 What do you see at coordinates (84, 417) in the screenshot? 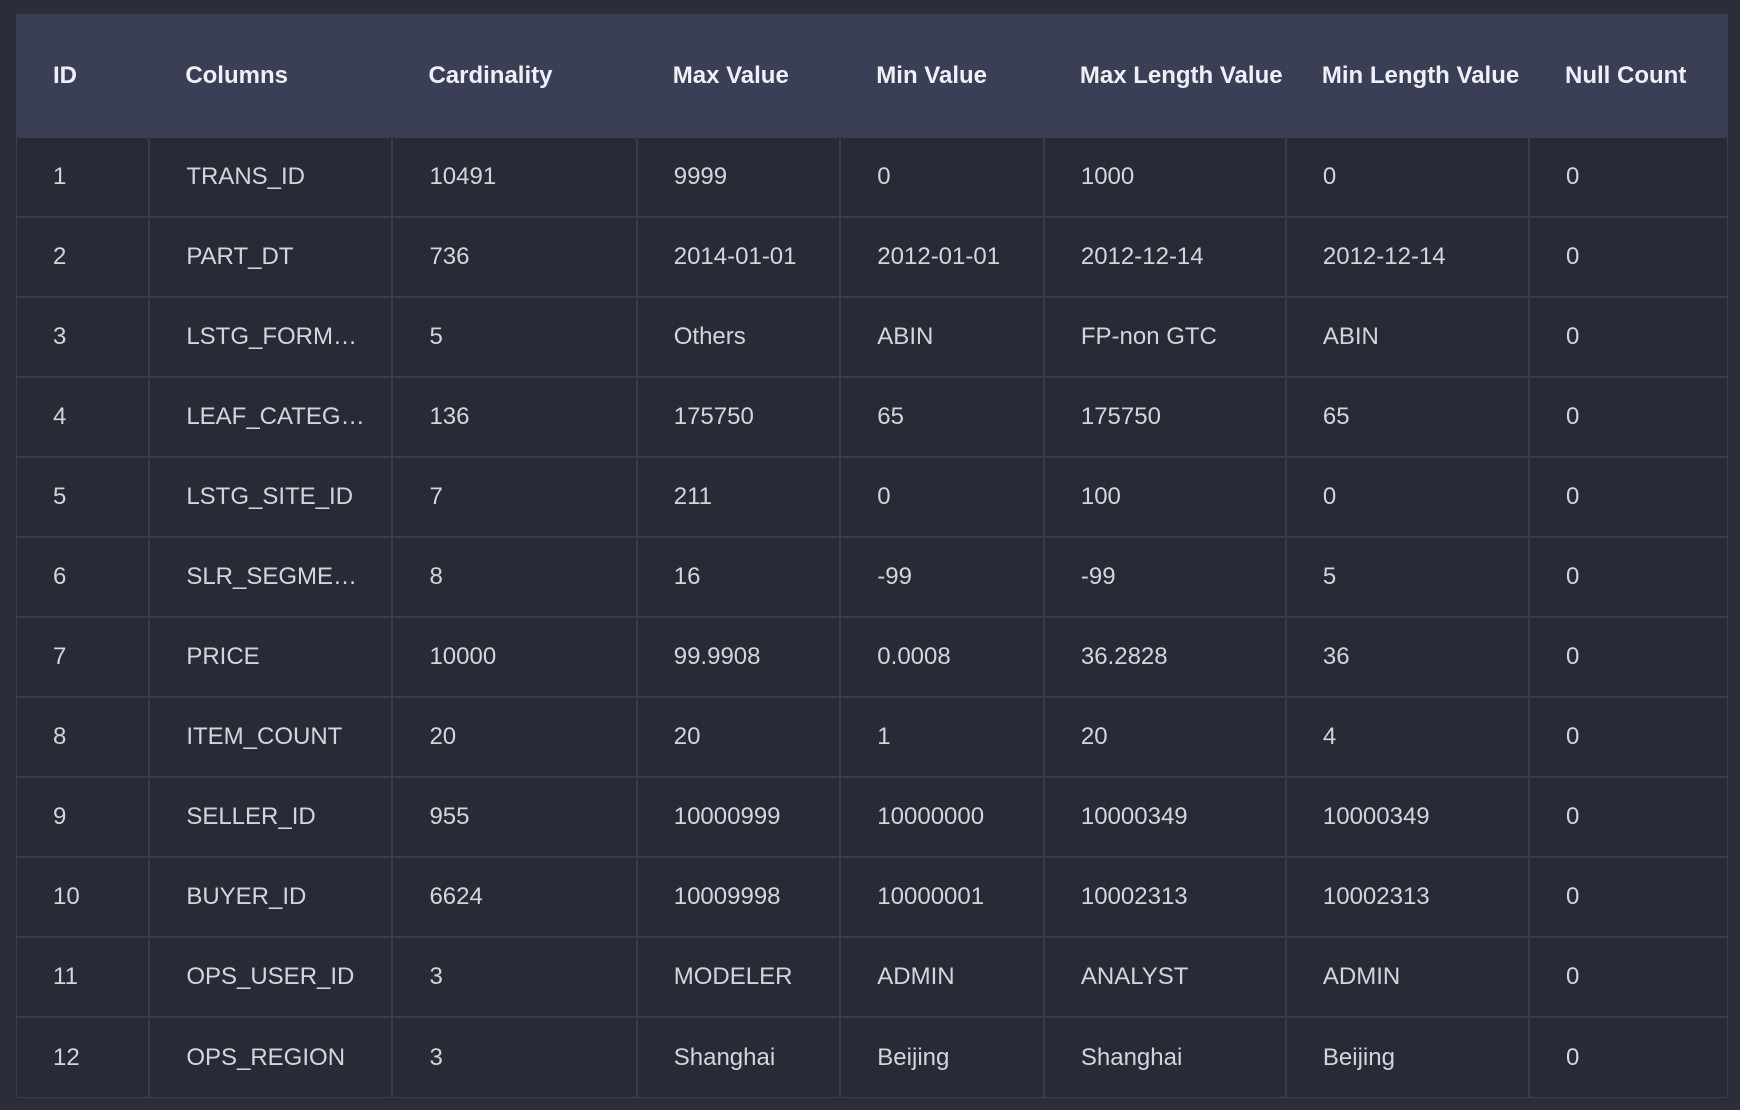
I see `cell-id: 4` at bounding box center [84, 417].